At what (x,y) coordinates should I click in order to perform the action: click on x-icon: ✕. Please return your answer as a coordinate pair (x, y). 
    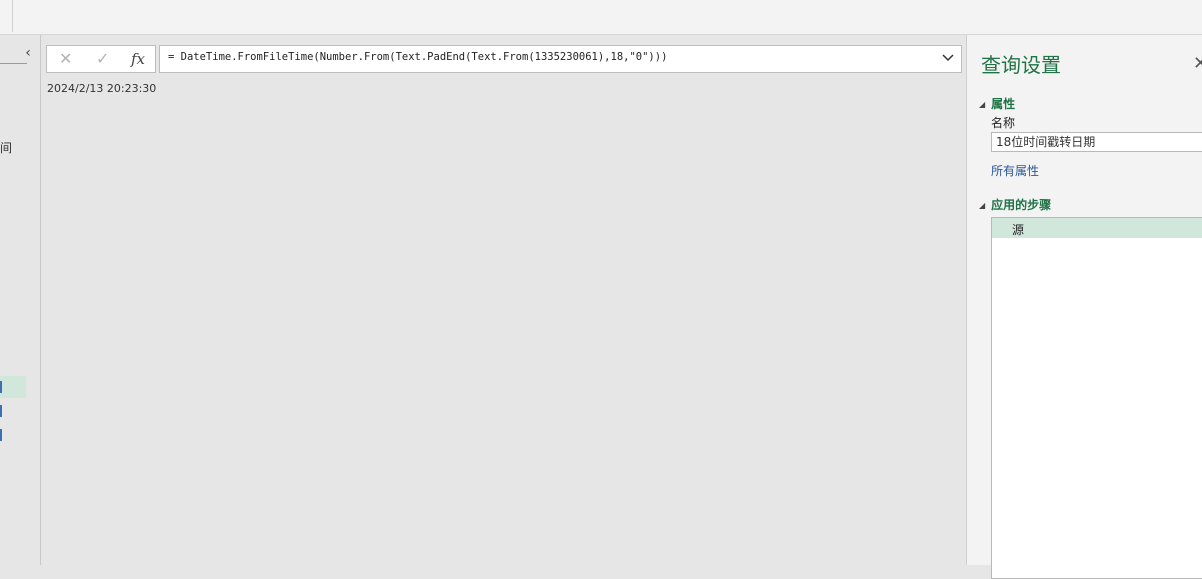
    Looking at the image, I should click on (65, 59).